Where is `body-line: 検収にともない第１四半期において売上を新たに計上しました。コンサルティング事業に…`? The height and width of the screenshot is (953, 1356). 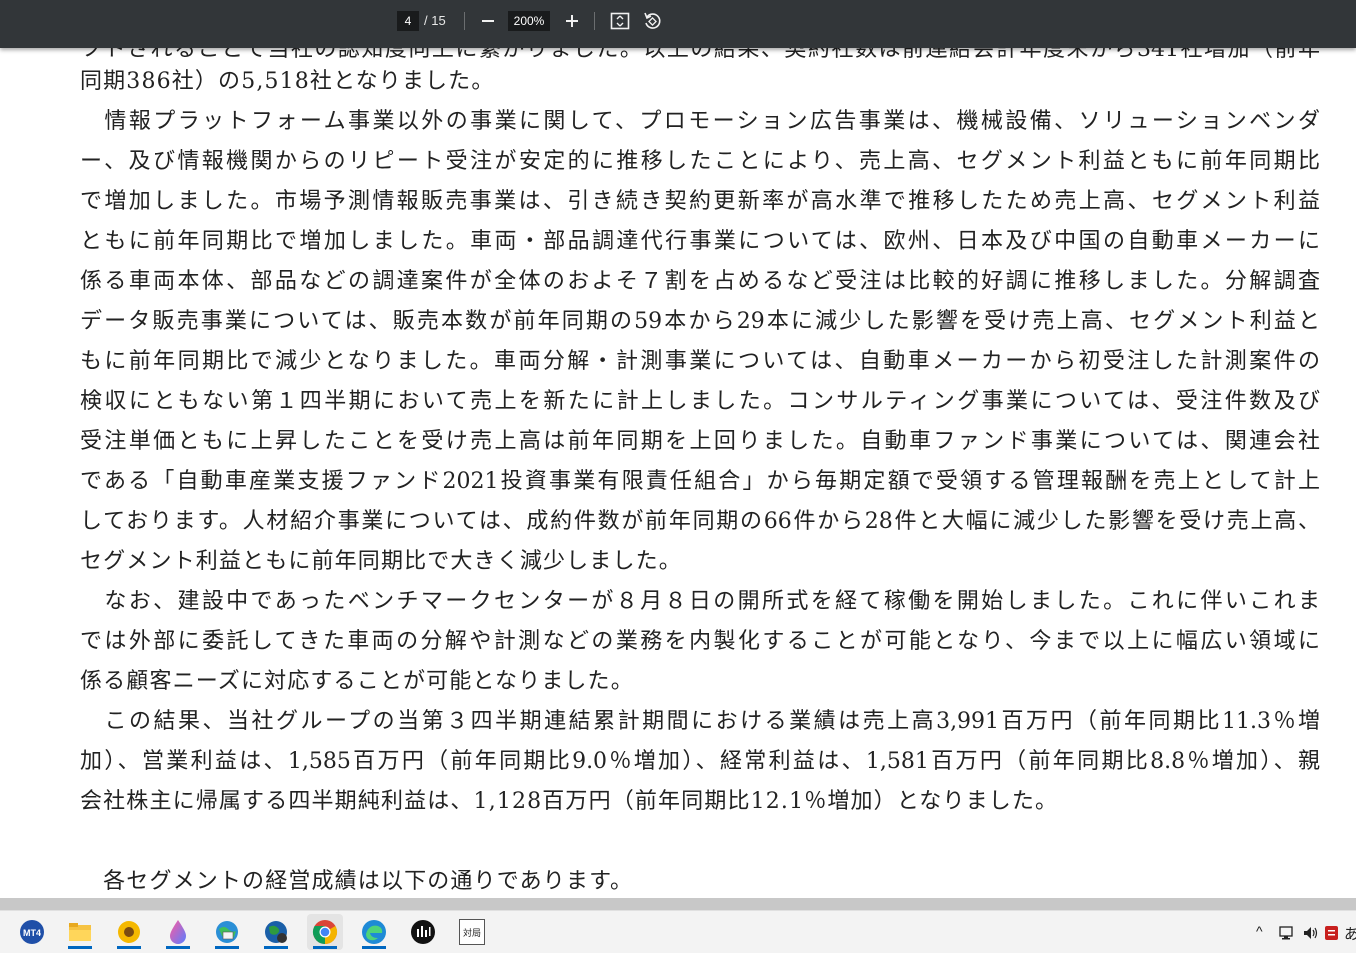 body-line: 検収にともない第１四半期において売上を新たに計上しました。コンサルティング事業に… is located at coordinates (700, 401).